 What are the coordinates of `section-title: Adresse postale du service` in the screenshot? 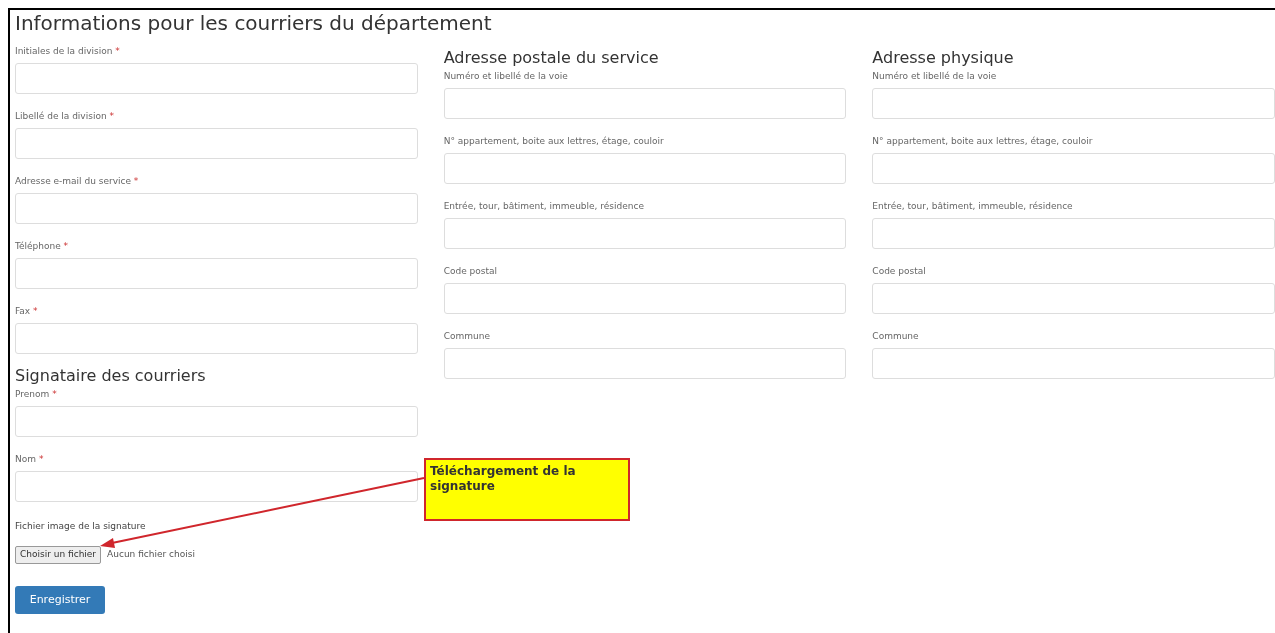 It's located at (551, 58).